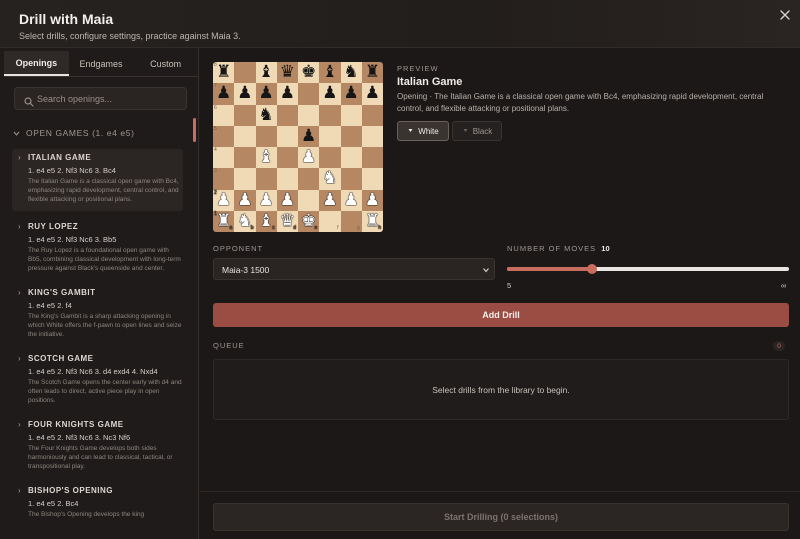 The image size is (800, 539). What do you see at coordinates (785, 15) in the screenshot?
I see `close-icon` at bounding box center [785, 15].